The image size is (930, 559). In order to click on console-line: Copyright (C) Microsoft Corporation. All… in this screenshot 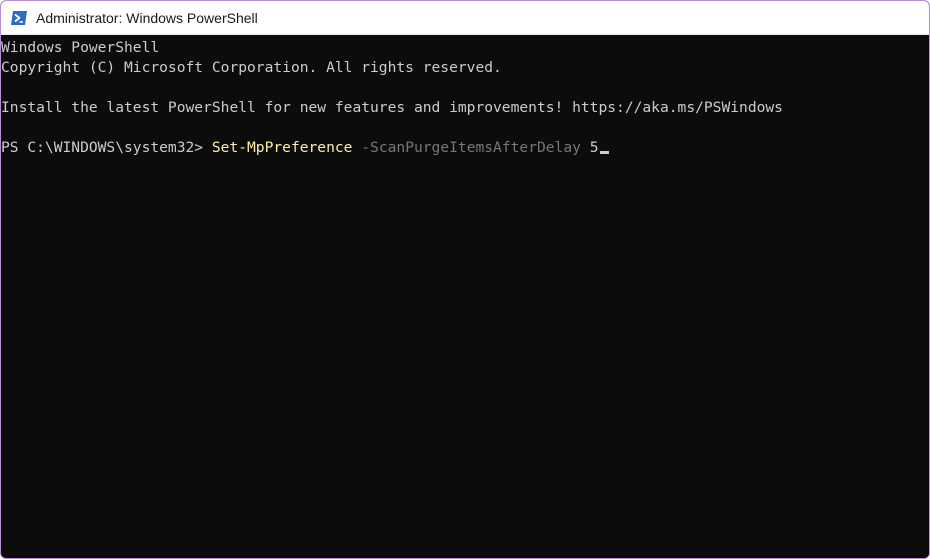, I will do `click(251, 67)`.